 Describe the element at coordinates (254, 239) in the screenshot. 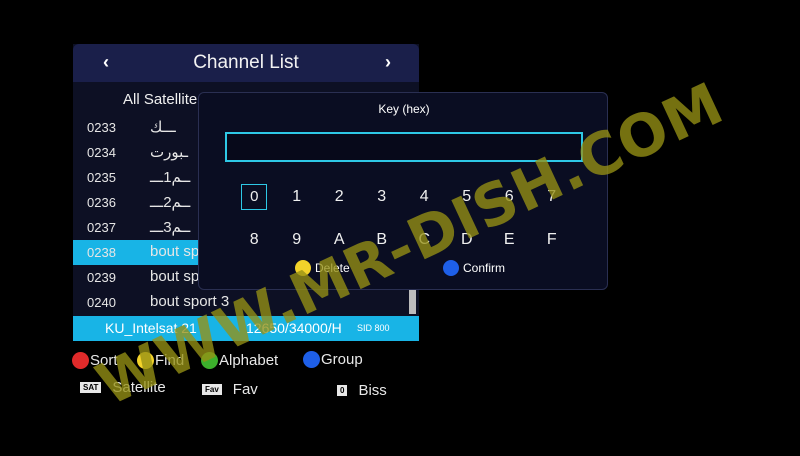

I see `key-8: 8` at that location.